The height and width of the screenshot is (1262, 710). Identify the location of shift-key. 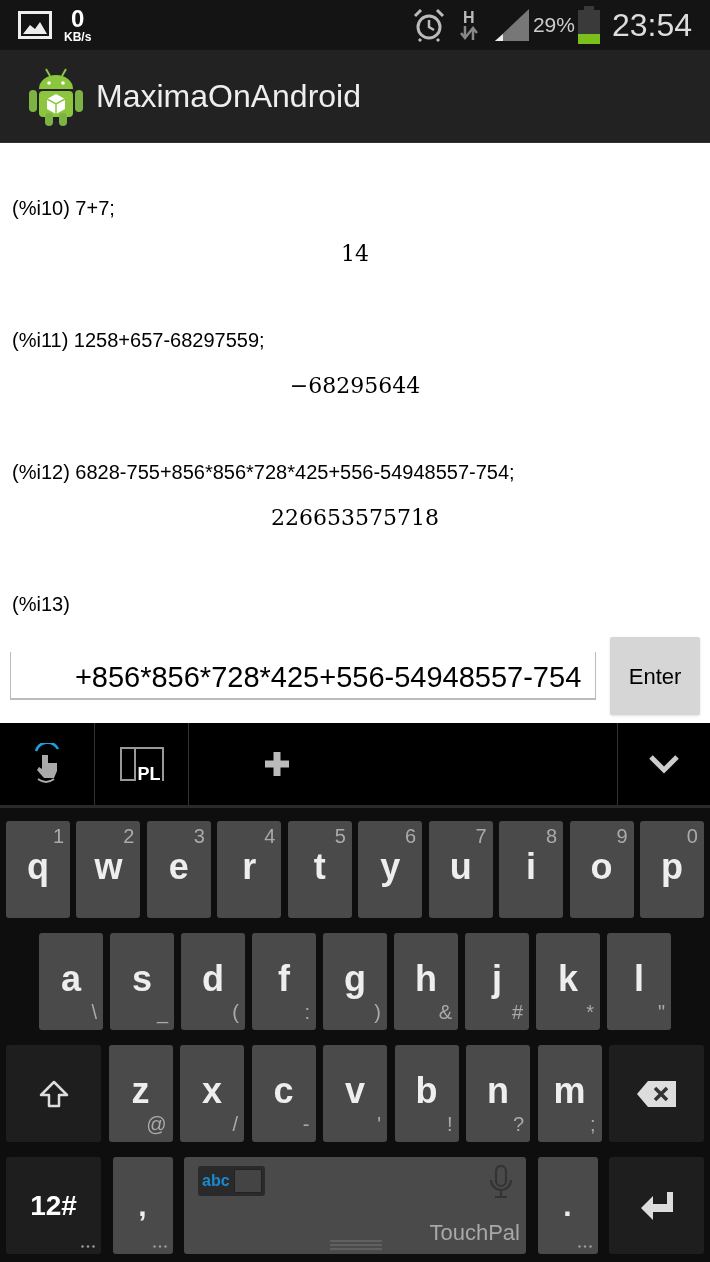
(53, 1093).